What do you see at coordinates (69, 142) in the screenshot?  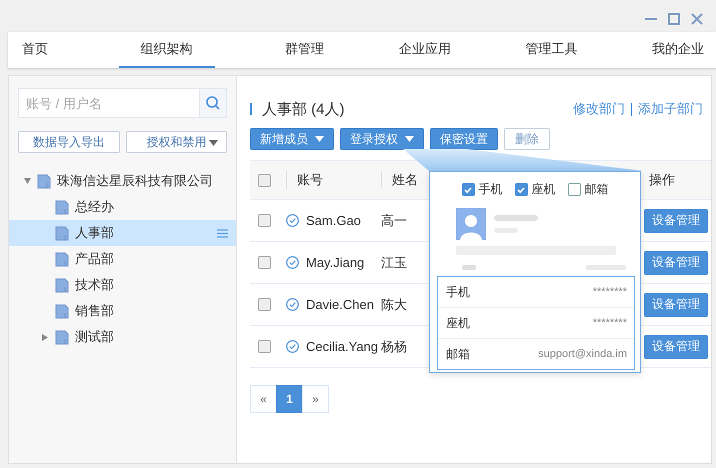 I see `import-export-button: 数据导入导出` at bounding box center [69, 142].